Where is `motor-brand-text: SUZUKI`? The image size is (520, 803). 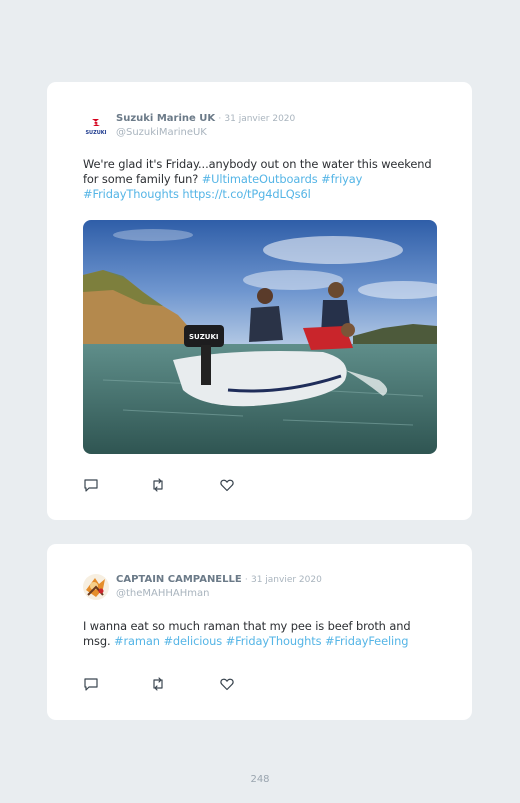
motor-brand-text: SUZUKI is located at coordinates (204, 337).